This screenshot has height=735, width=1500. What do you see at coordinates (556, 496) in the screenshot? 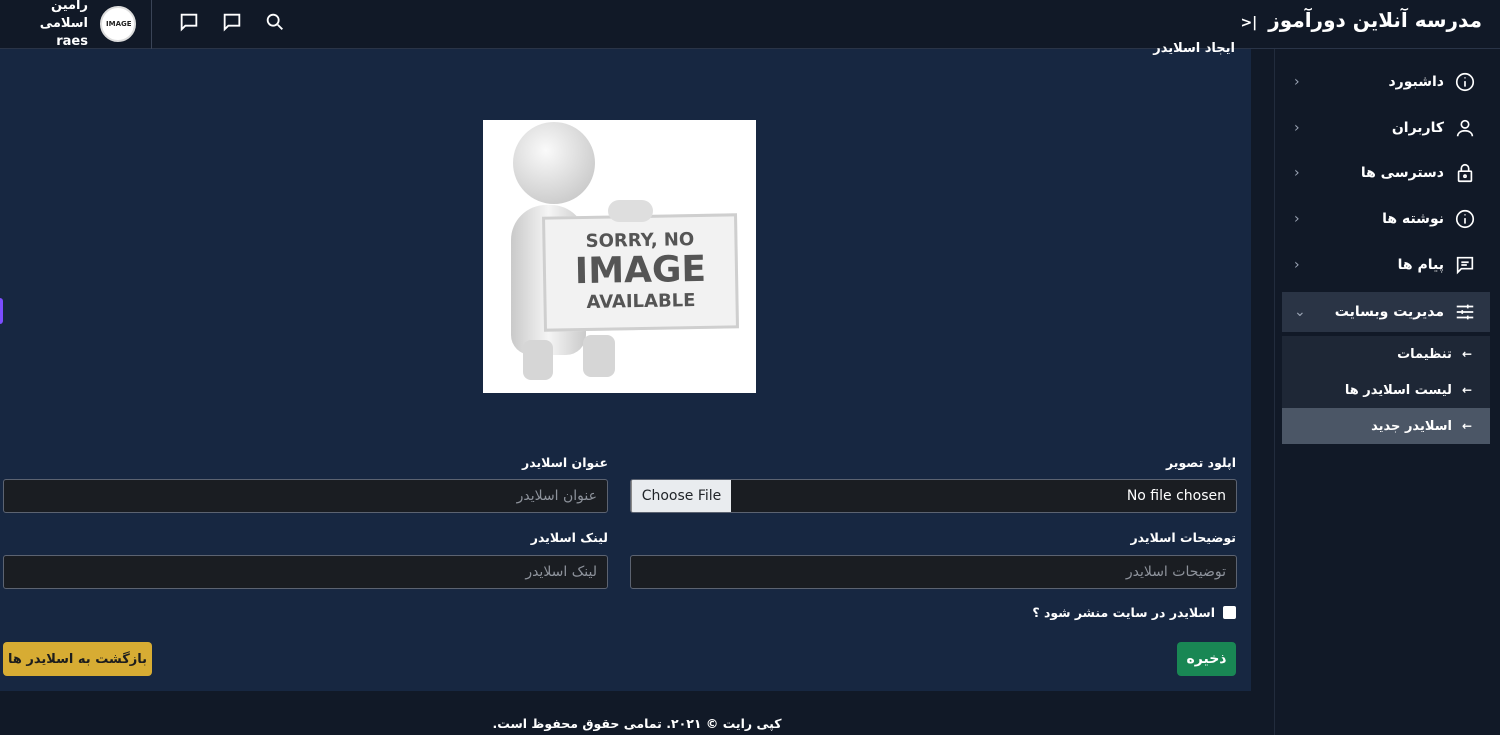
I see `title-placeholder: عنوان اسلایدر` at bounding box center [556, 496].